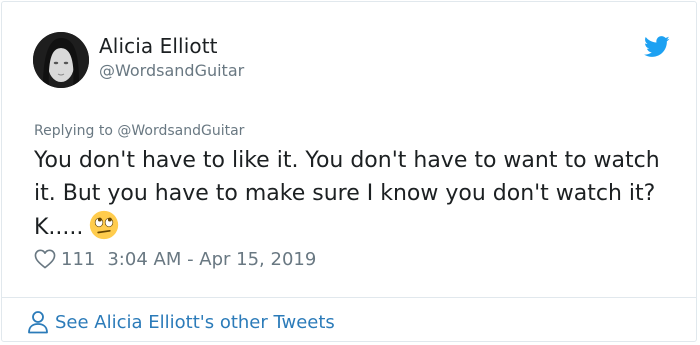  I want to click on heart-icon, so click(45, 259).